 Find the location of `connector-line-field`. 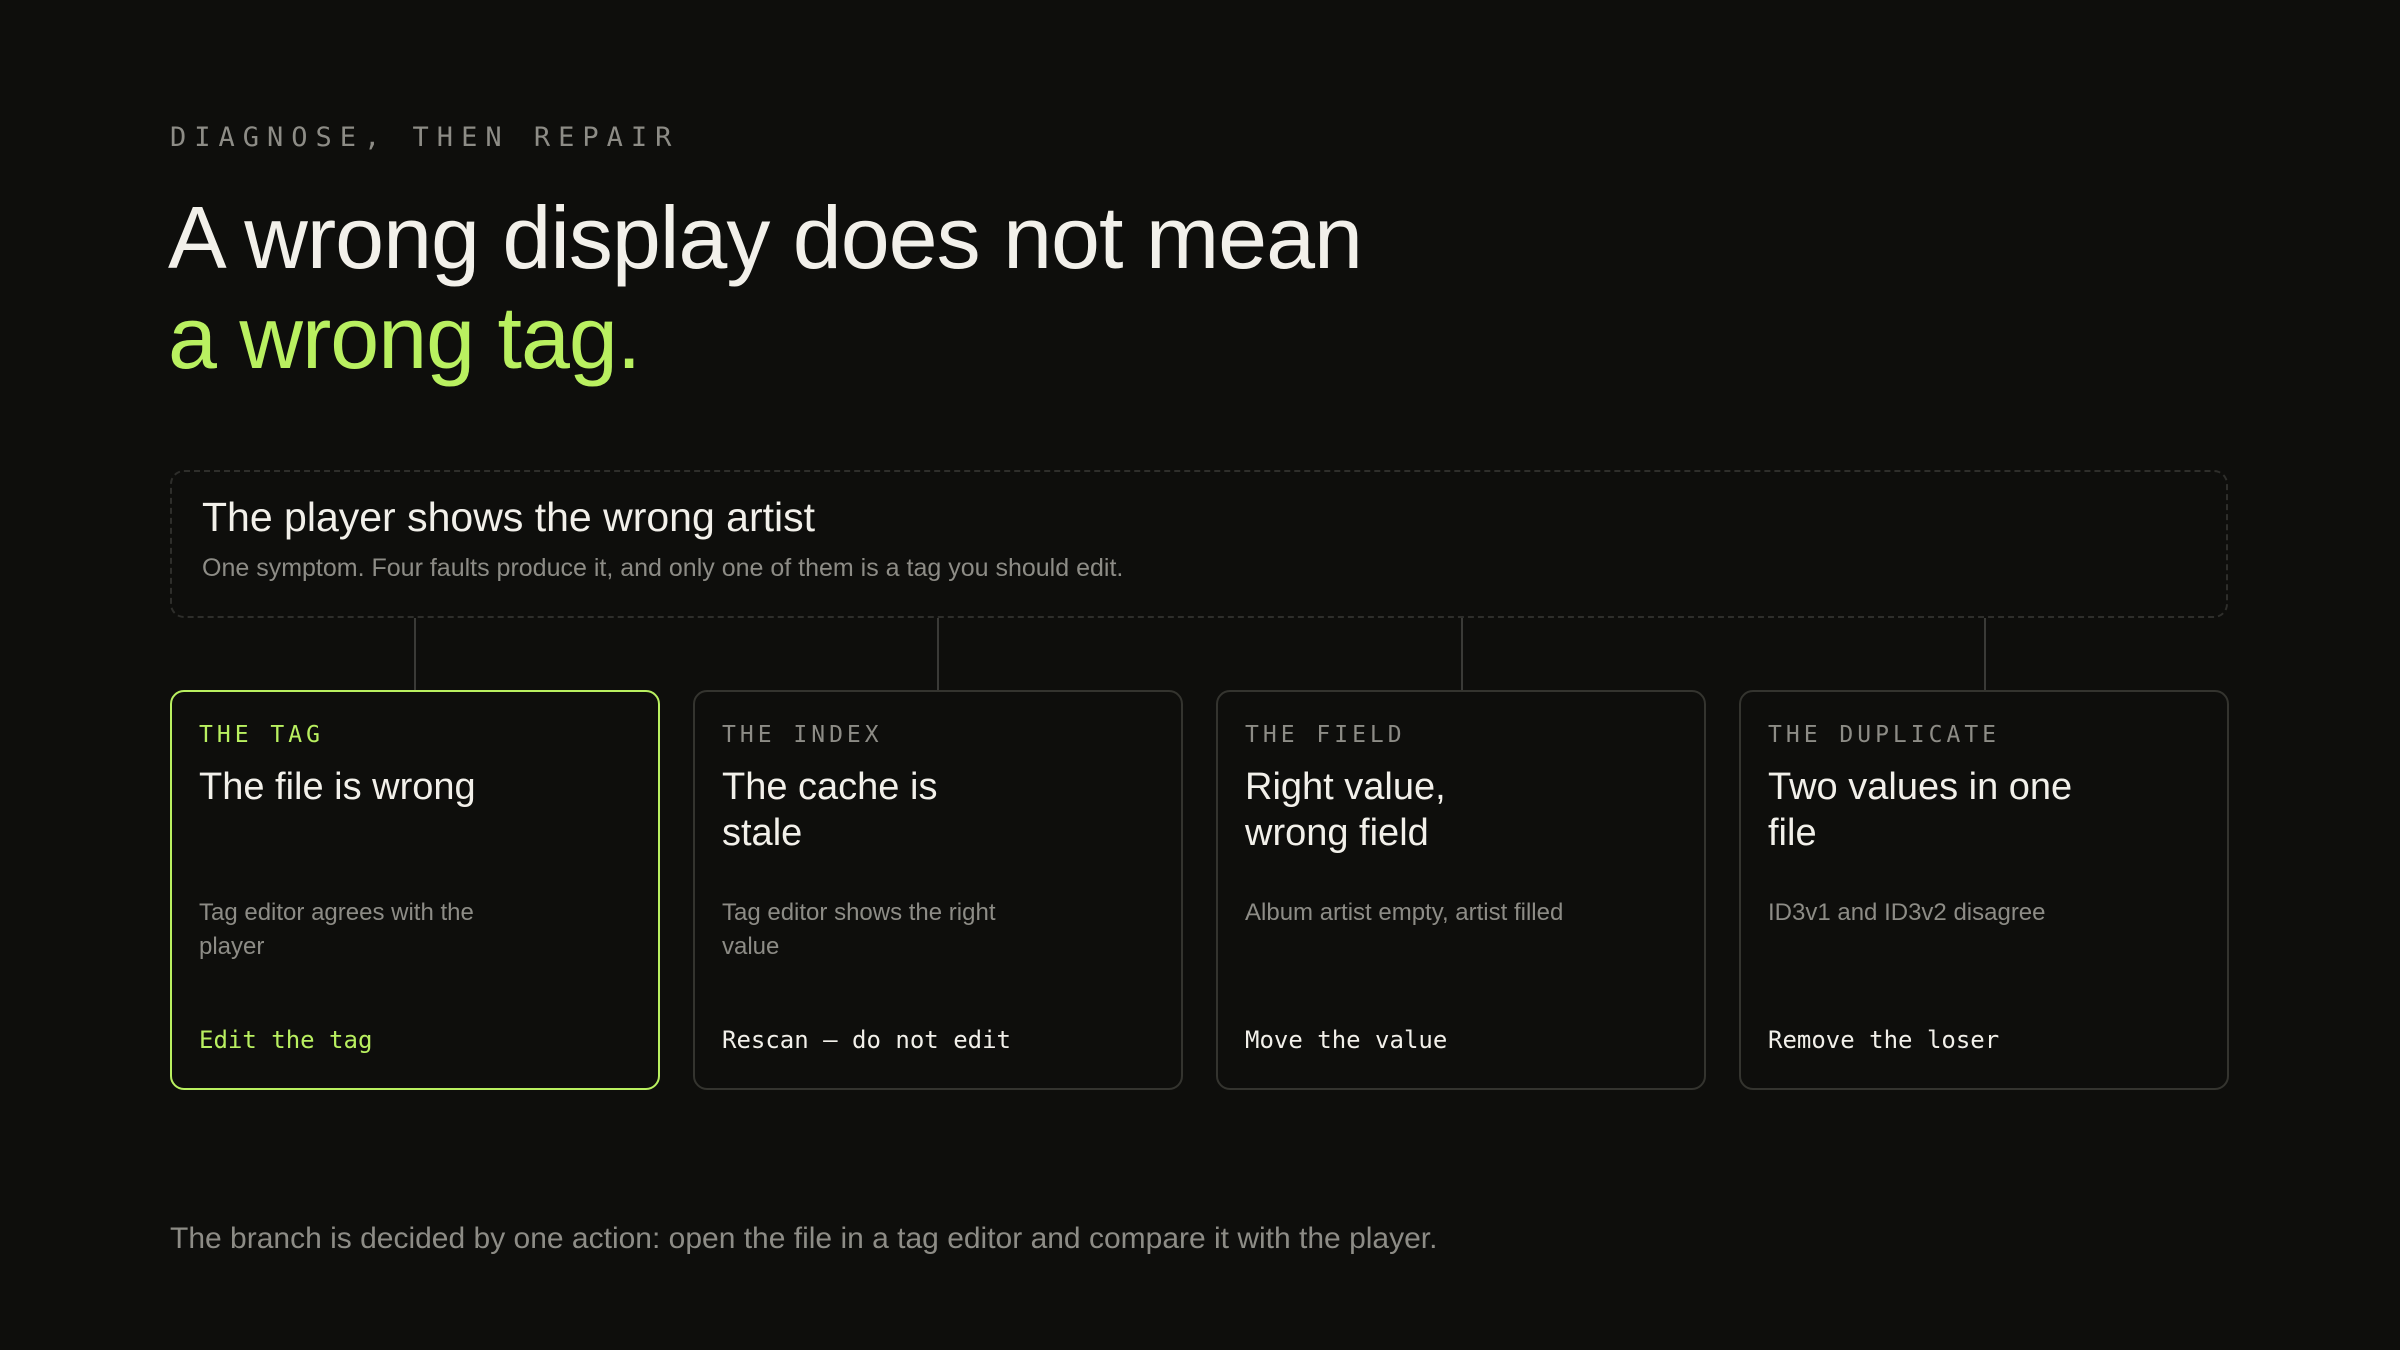

connector-line-field is located at coordinates (1462, 654).